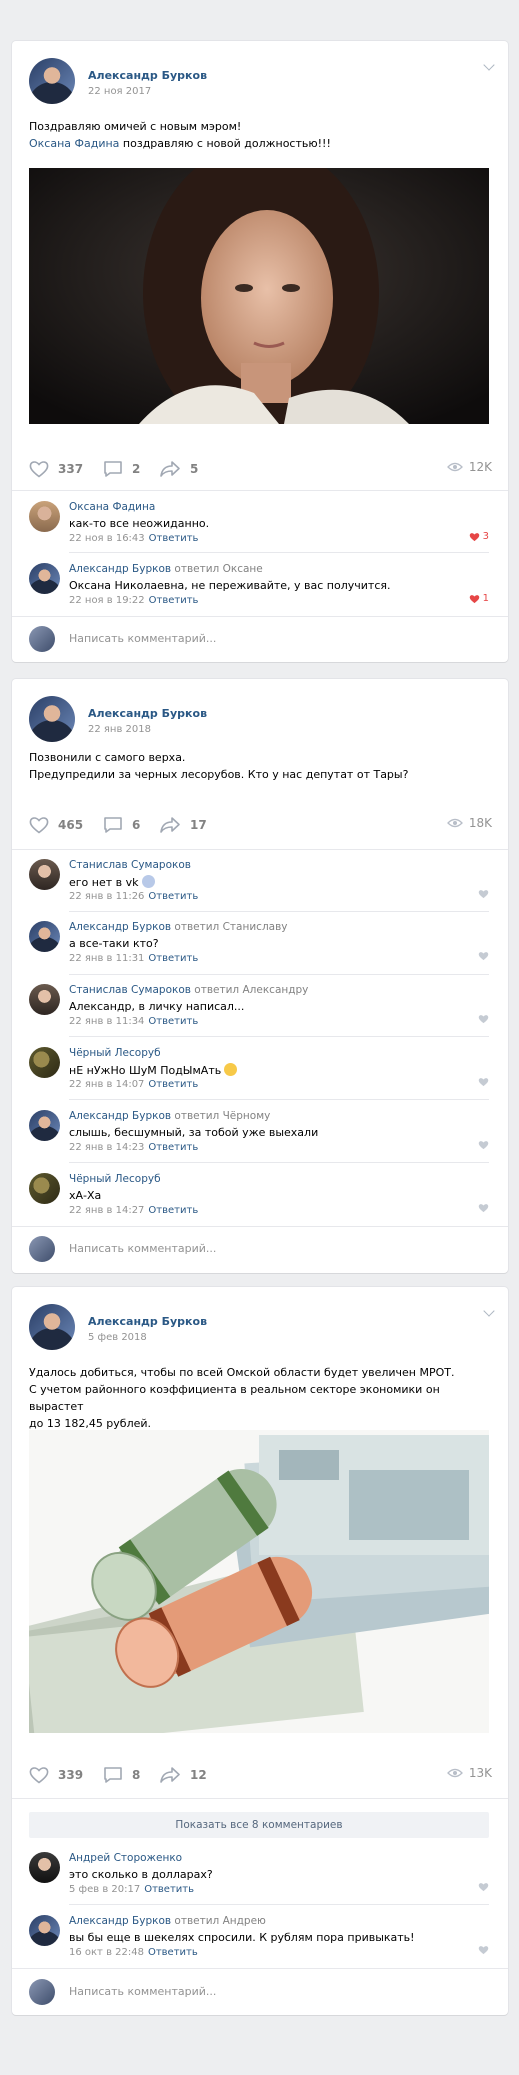 Image resolution: width=519 pixels, height=2075 pixels. I want to click on comment-text: а все-таки кто?, so click(114, 943).